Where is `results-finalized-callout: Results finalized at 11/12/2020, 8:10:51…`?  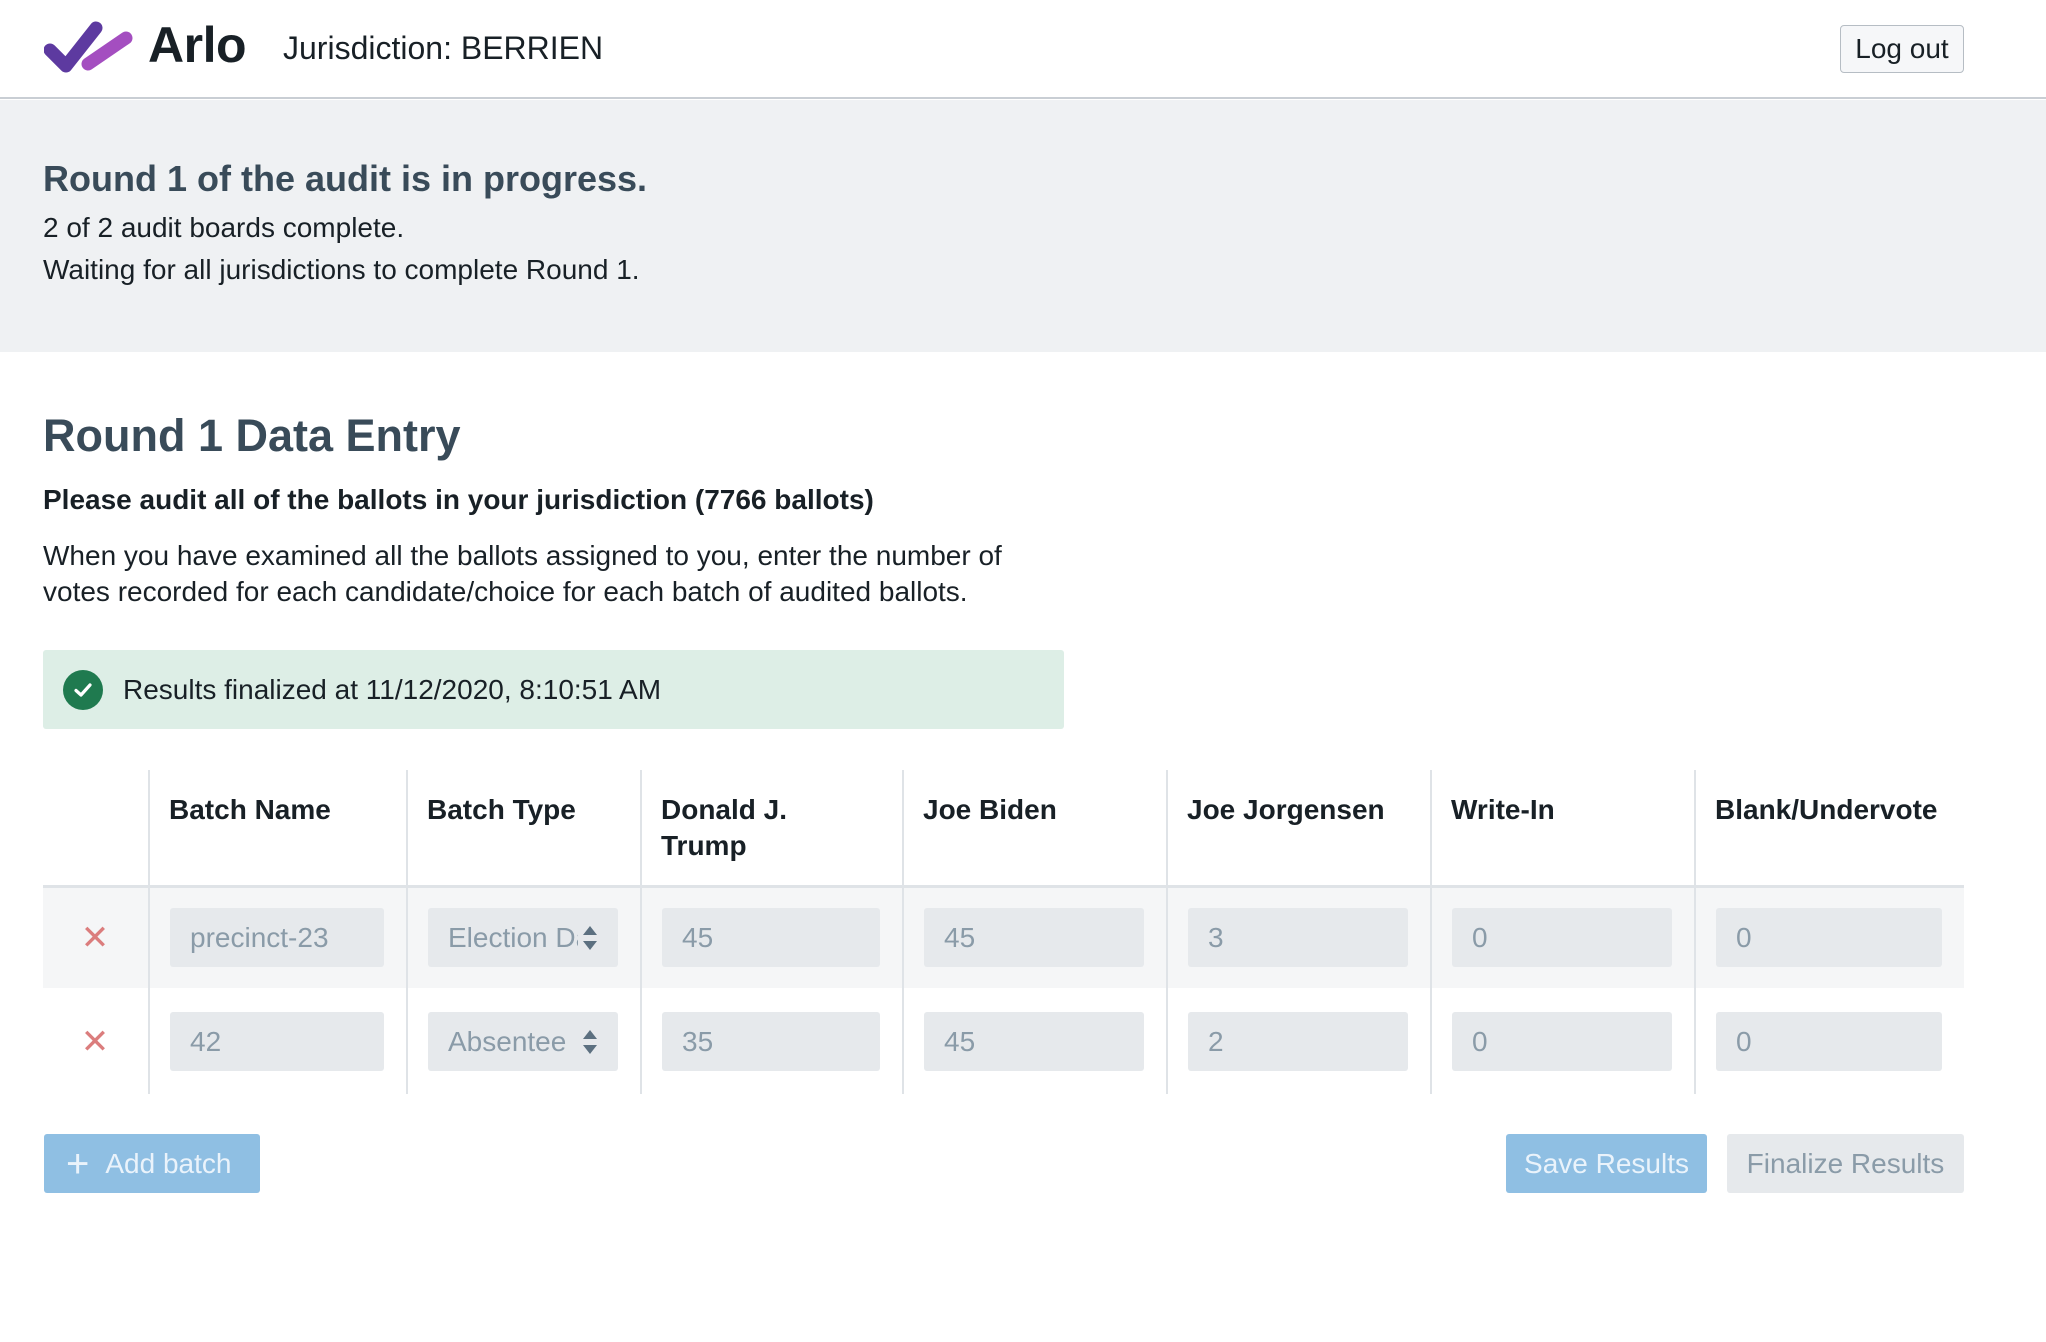 results-finalized-callout: Results finalized at 11/12/2020, 8:10:51… is located at coordinates (553, 689).